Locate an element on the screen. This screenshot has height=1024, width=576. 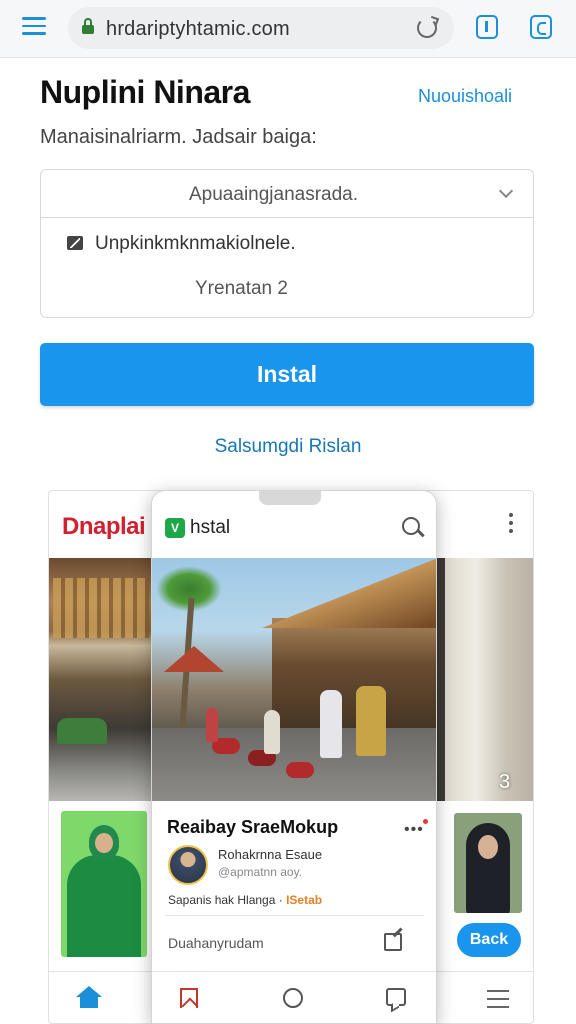
url-text: hrdariptyhtamic.com is located at coordinates (198, 29).